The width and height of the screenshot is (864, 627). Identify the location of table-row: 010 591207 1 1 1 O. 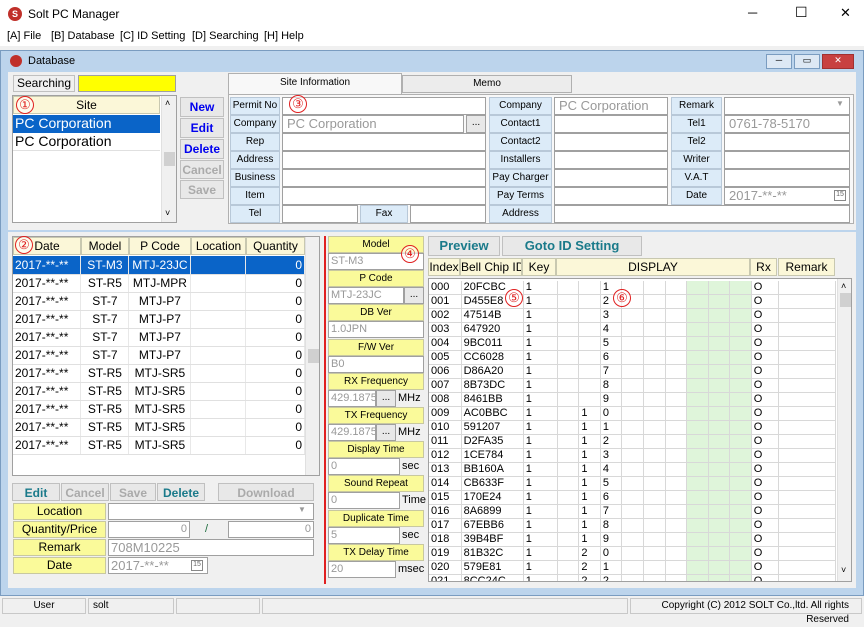
(633, 428).